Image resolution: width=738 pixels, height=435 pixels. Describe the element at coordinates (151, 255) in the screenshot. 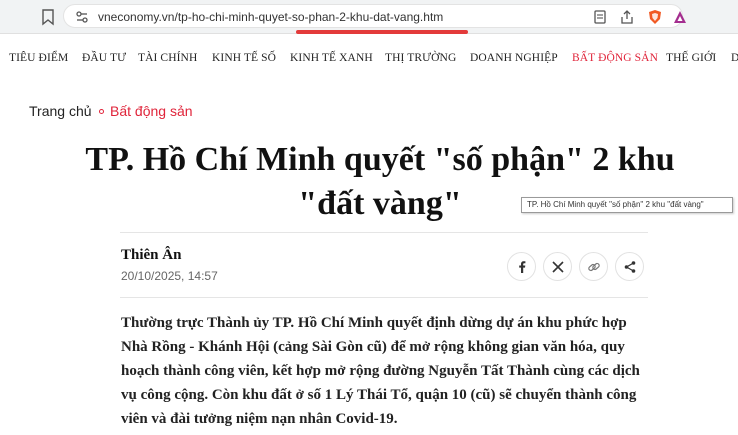

I see `author-name: Thiên Ân` at that location.